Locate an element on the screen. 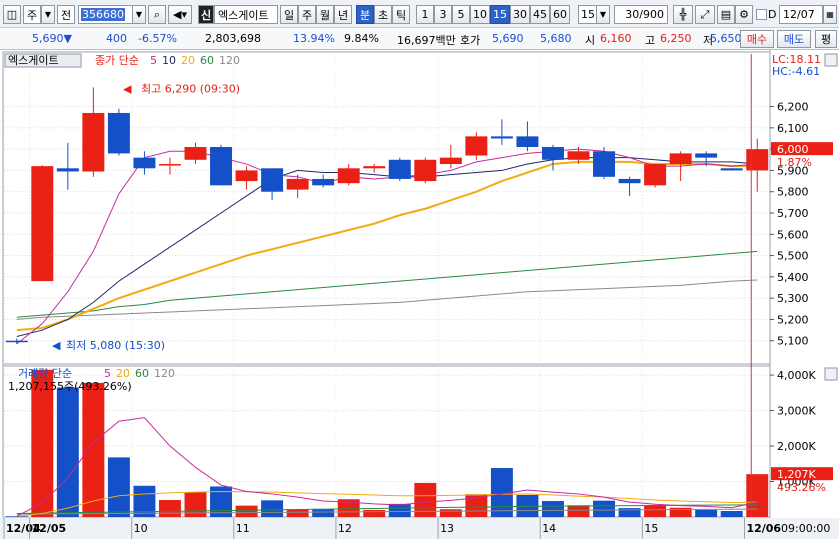 The image size is (839, 539). interval-dropdown-icon: ▼ is located at coordinates (603, 14).